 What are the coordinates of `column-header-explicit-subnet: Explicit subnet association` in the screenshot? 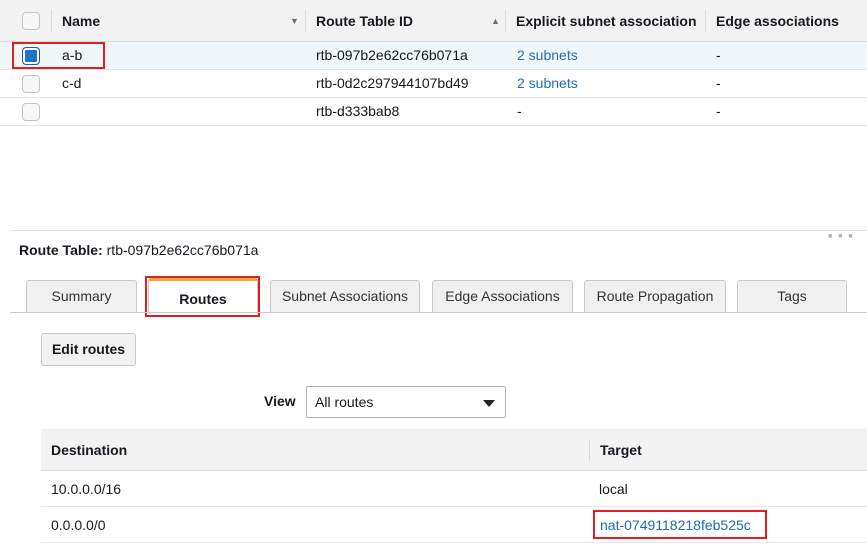 It's located at (606, 21).